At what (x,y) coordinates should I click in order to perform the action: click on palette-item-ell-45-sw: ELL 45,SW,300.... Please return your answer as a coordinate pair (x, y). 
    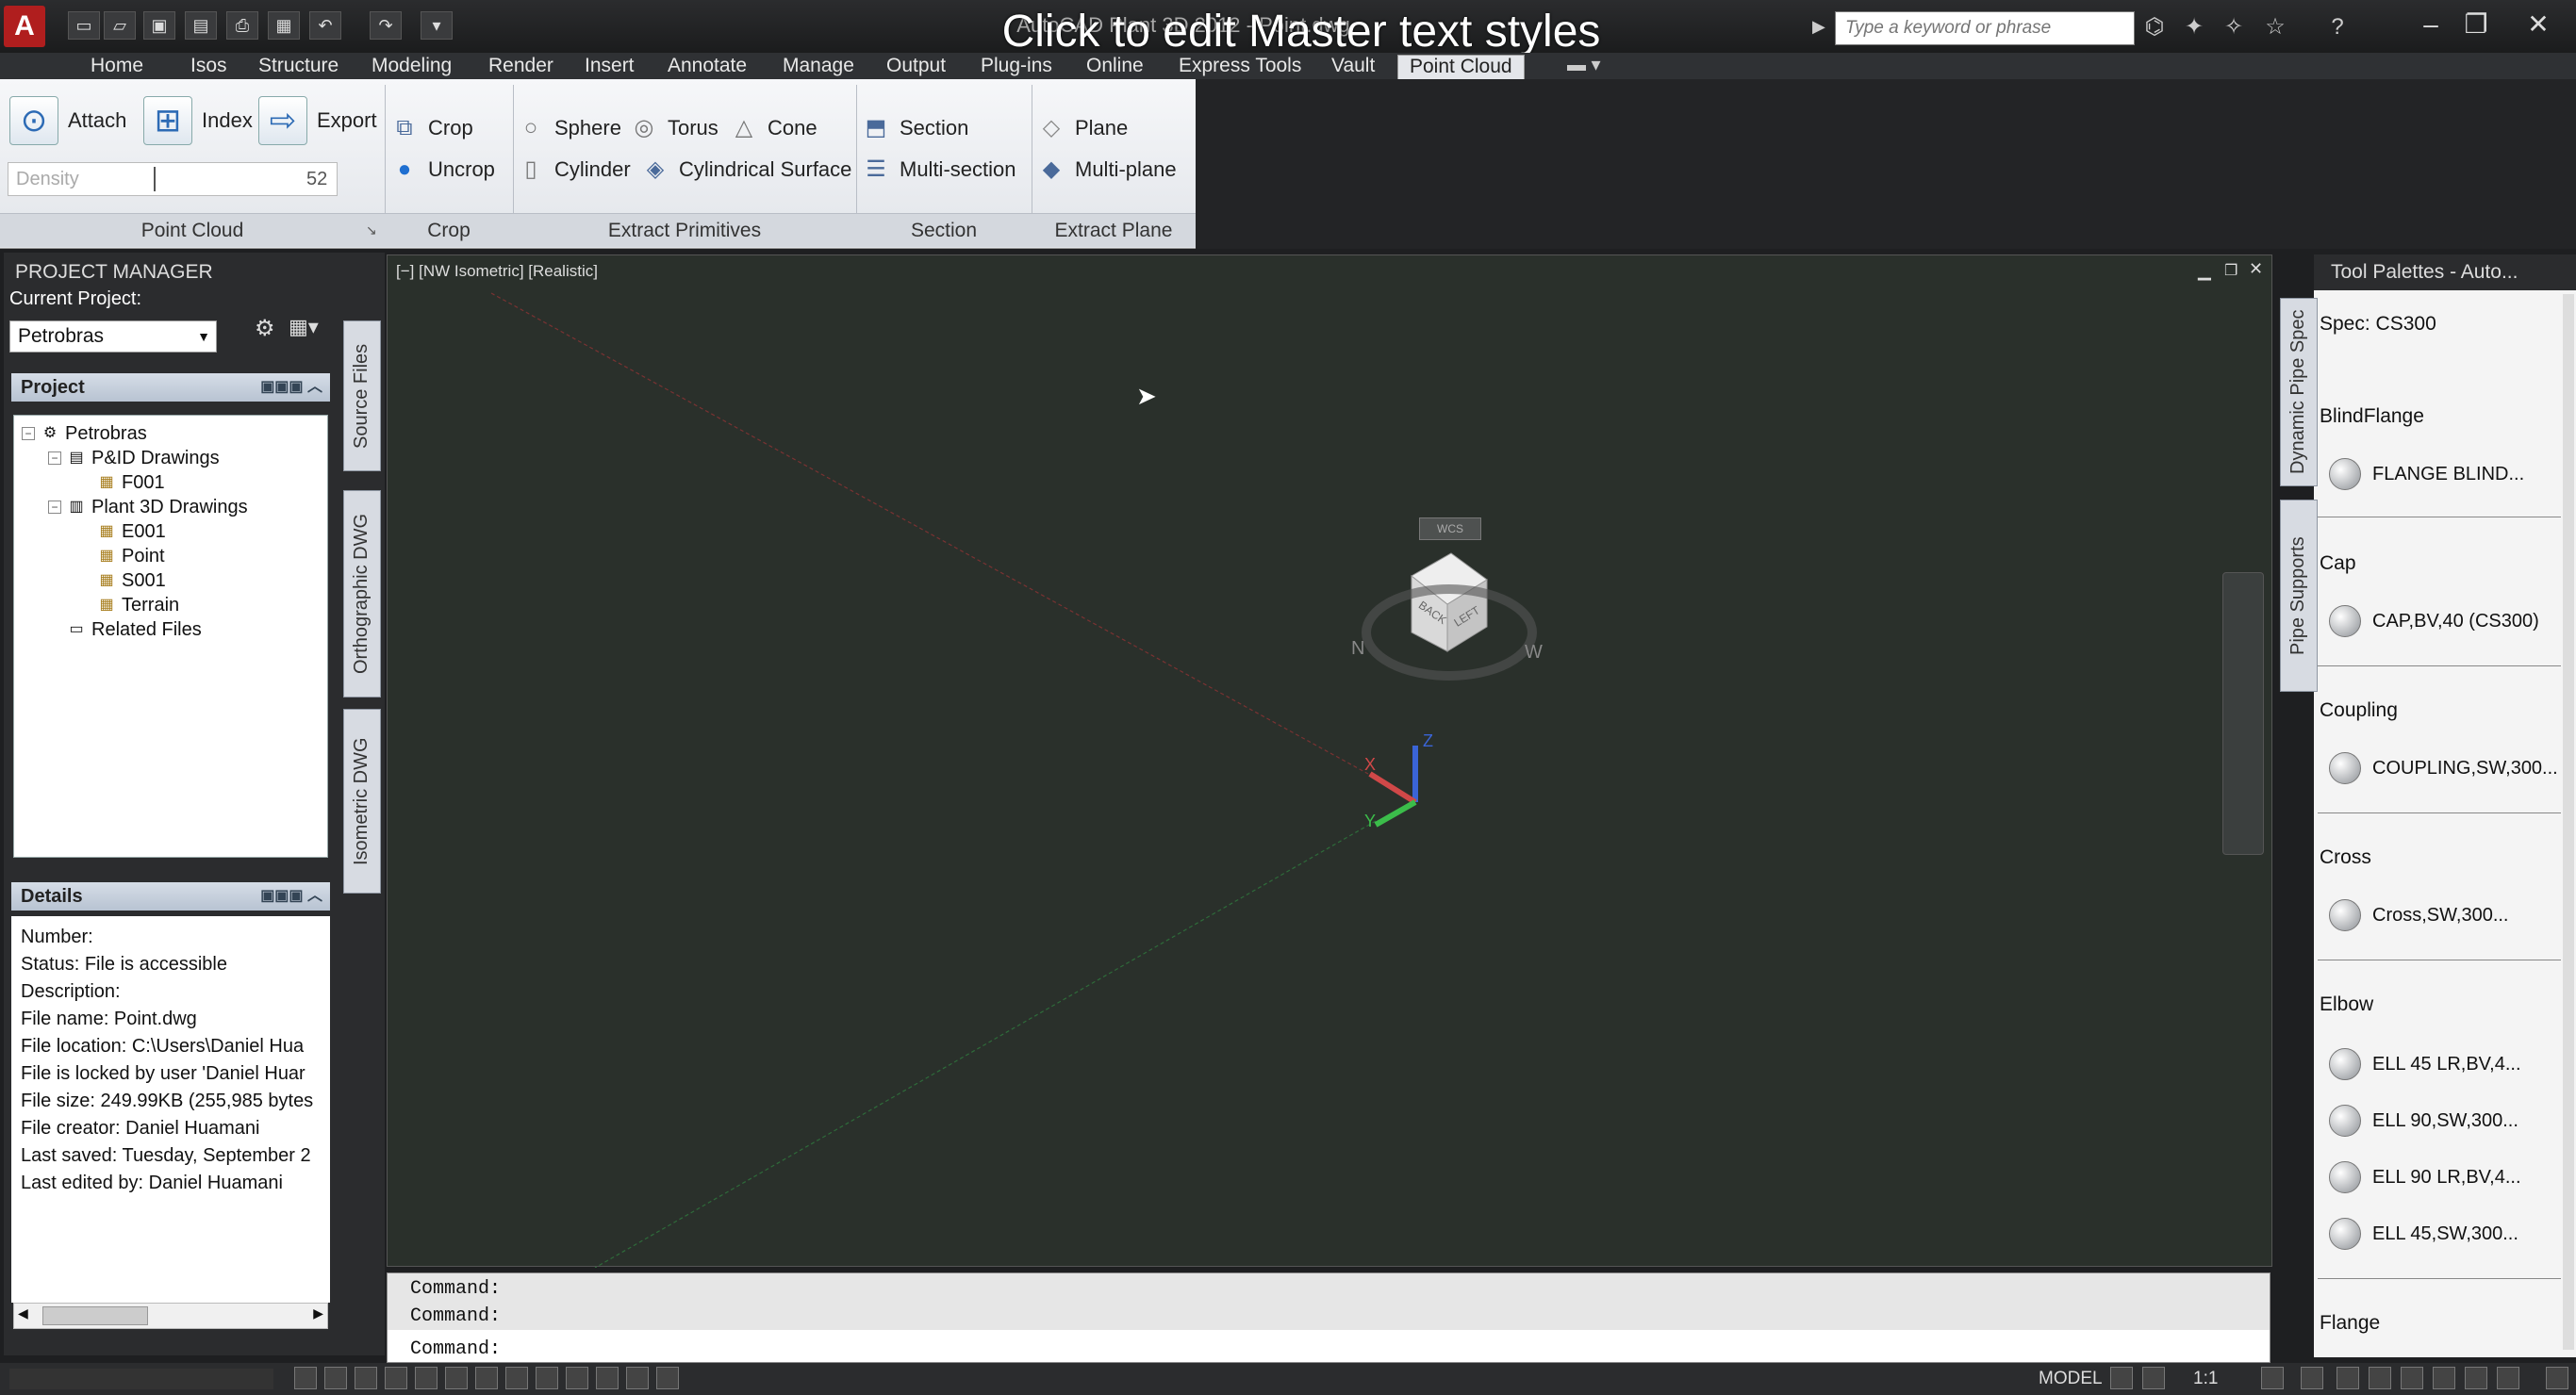
    Looking at the image, I should click on (2423, 1234).